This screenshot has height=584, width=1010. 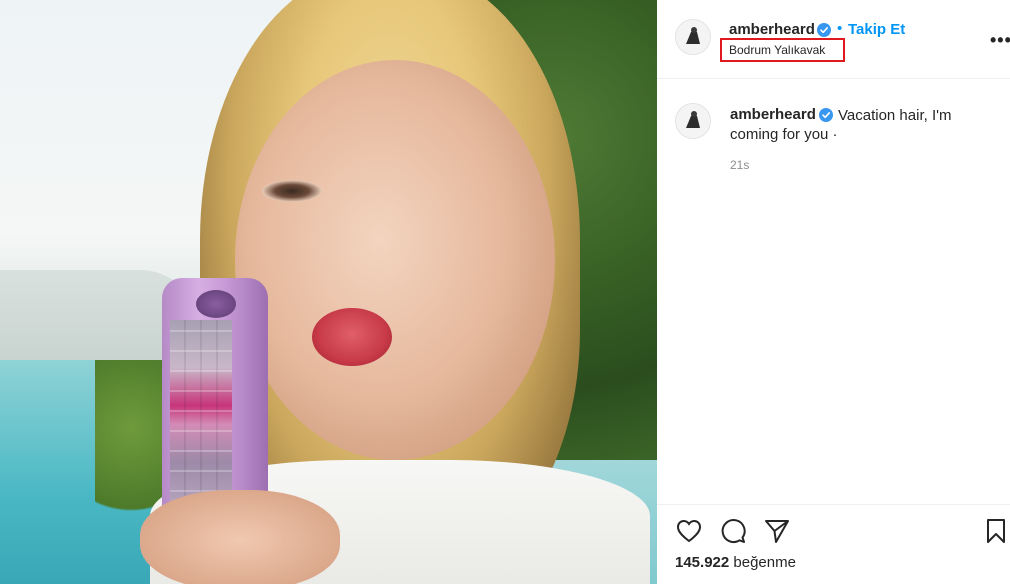 I want to click on caption-text-block: Vacation hair, I'm coming for you ·, so click(x=860, y=125).